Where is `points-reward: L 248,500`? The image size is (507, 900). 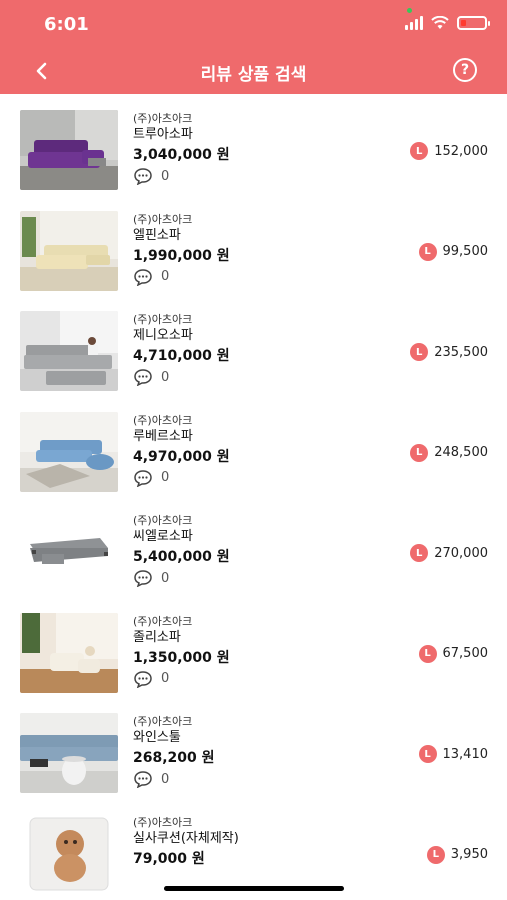 points-reward: L 248,500 is located at coordinates (449, 452).